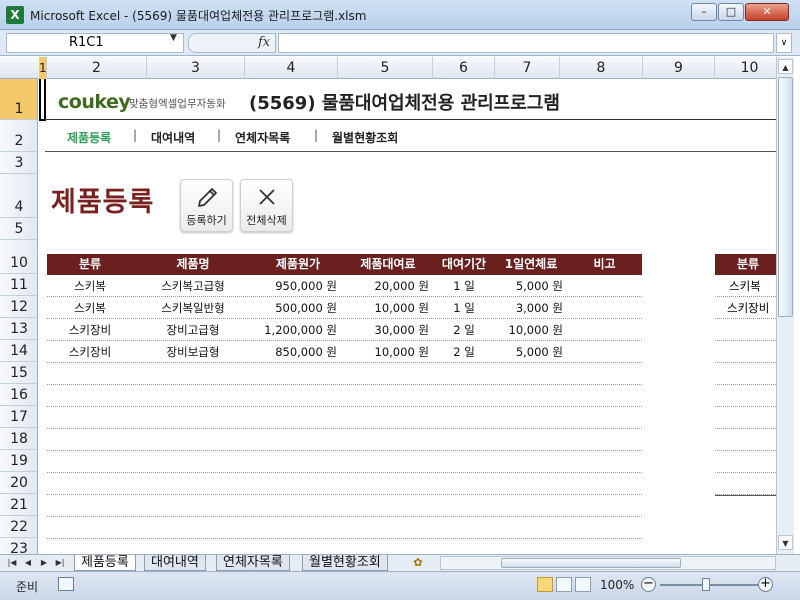 The height and width of the screenshot is (600, 800). What do you see at coordinates (765, 584) in the screenshot?
I see `zoom-in-icon: +` at bounding box center [765, 584].